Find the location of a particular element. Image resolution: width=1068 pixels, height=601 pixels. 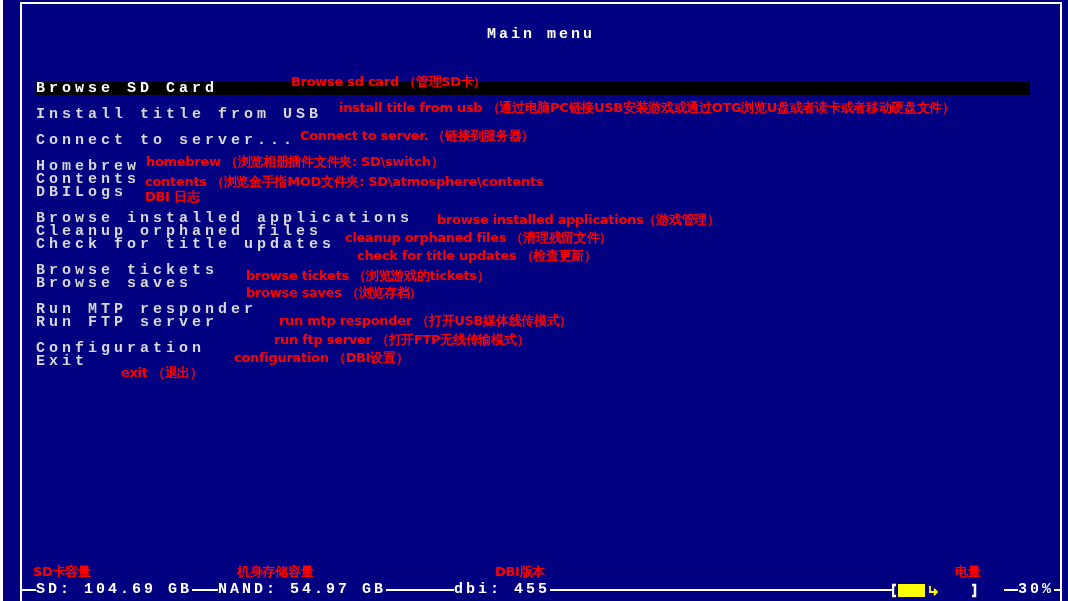

menu-item: Install title from USB is located at coordinates (179, 114).